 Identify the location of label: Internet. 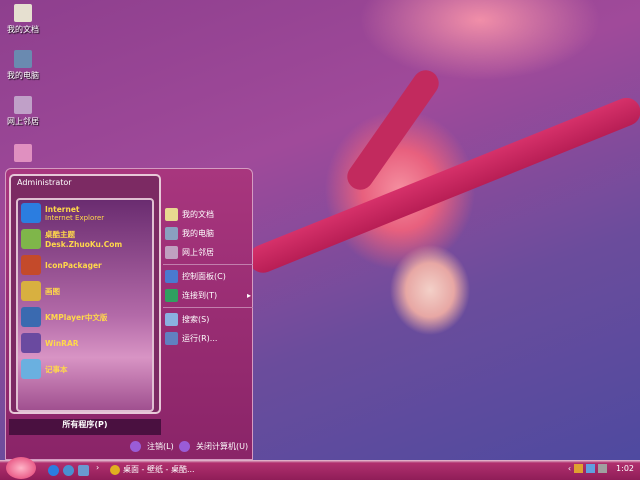
(62, 209).